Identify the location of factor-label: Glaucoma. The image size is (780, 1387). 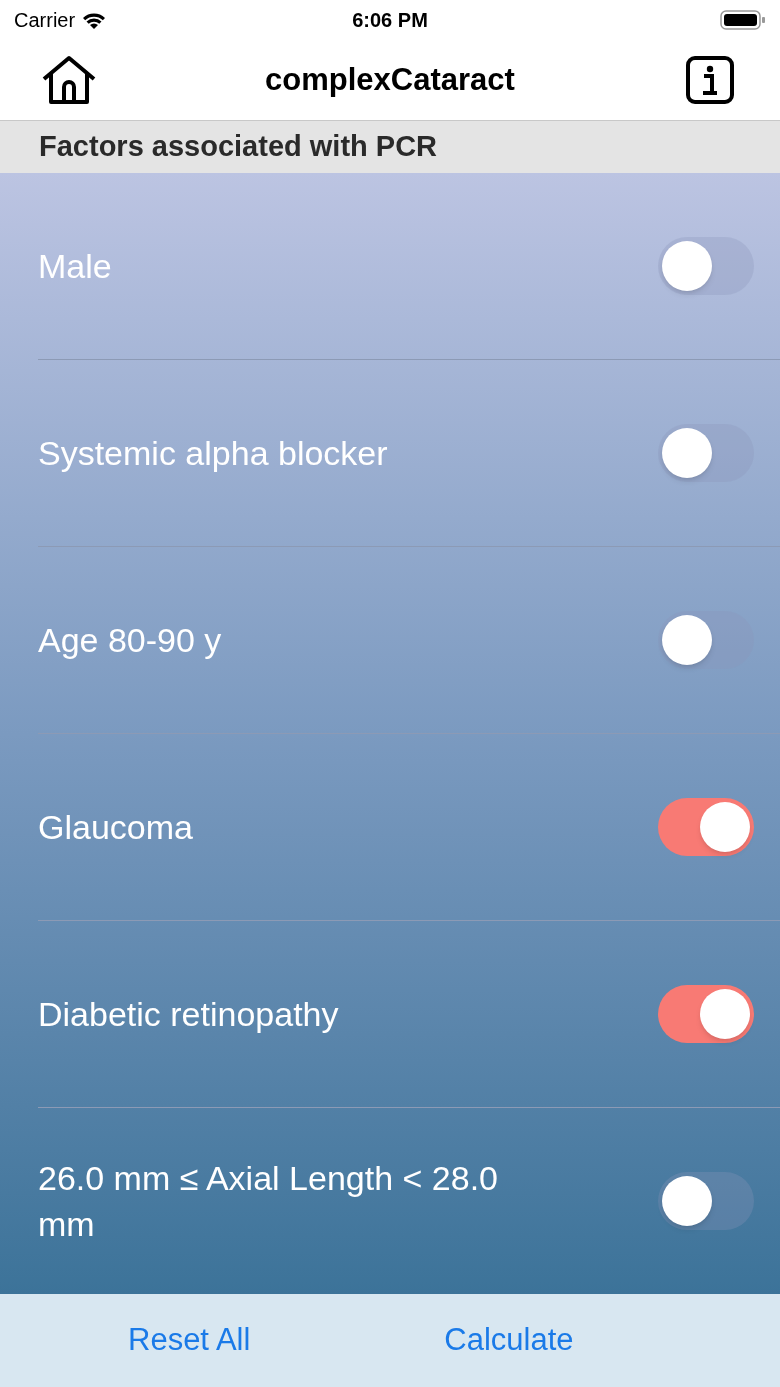
(115, 827).